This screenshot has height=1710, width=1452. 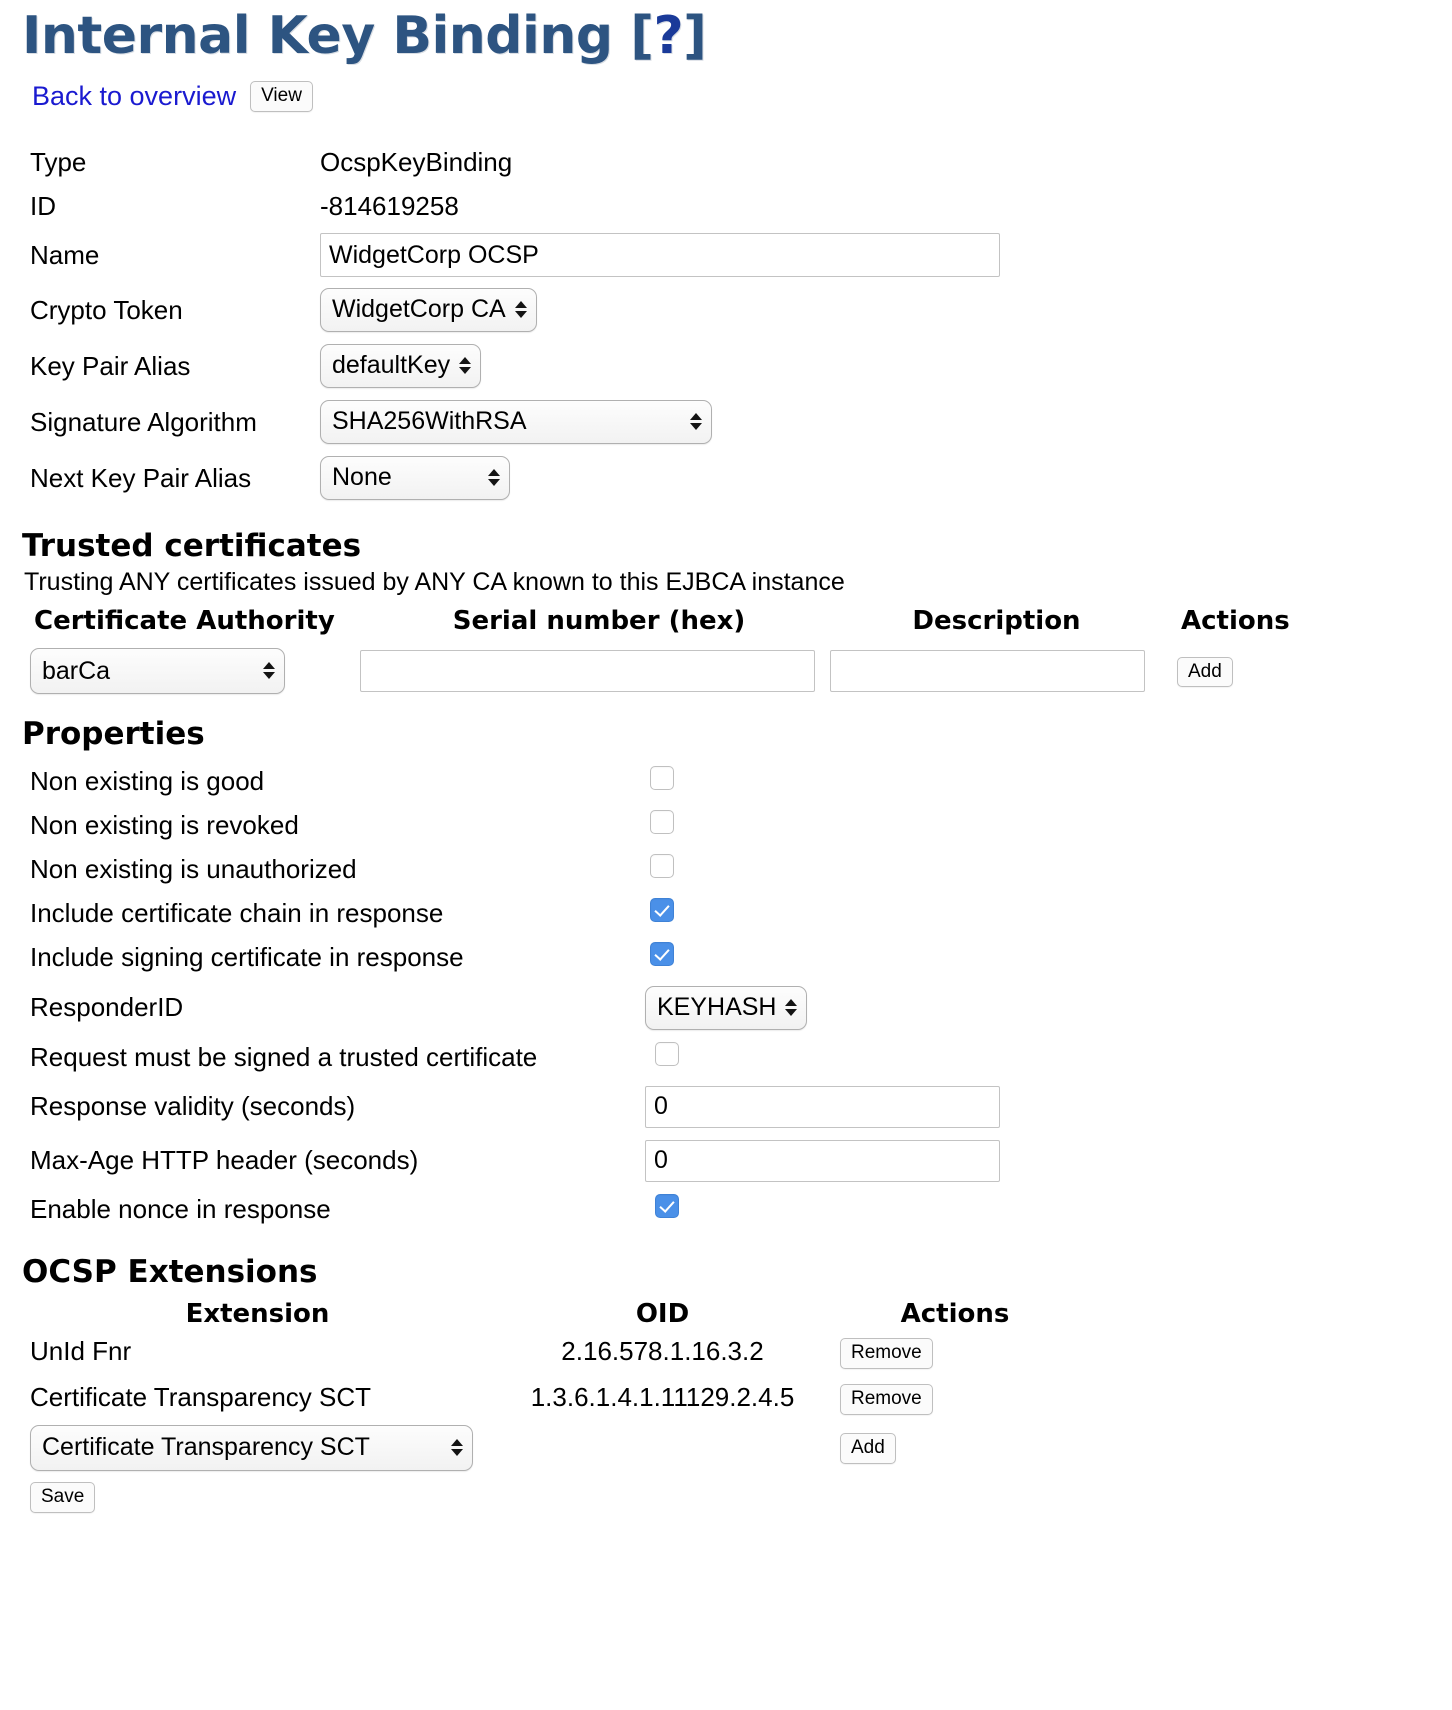 What do you see at coordinates (143, 421) in the screenshot?
I see `signature-algorithm-label: Signature Algorithm` at bounding box center [143, 421].